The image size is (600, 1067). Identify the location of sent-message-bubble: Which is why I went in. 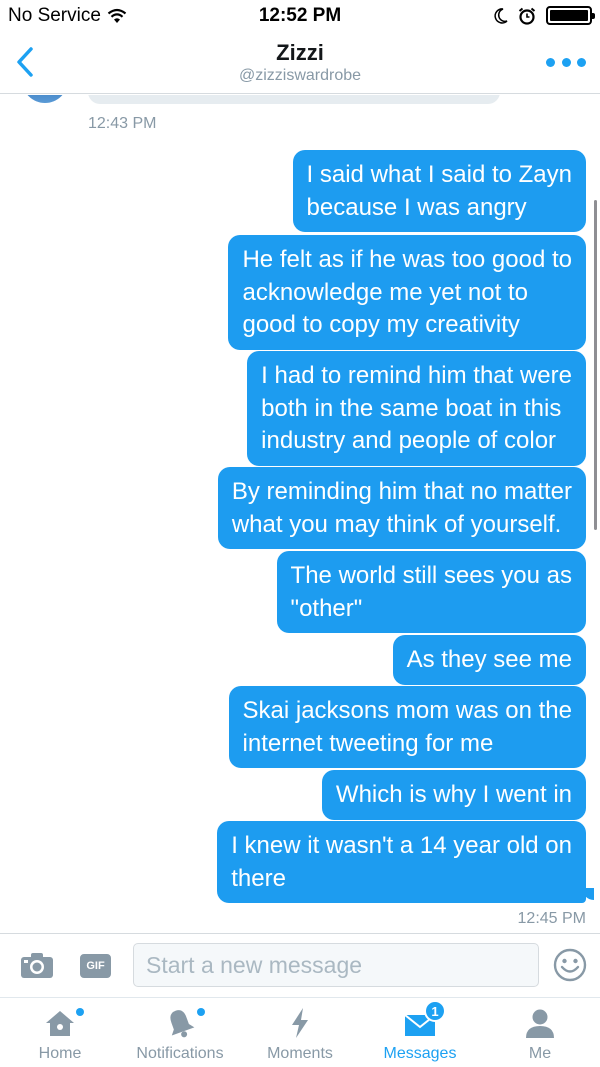
(453, 795).